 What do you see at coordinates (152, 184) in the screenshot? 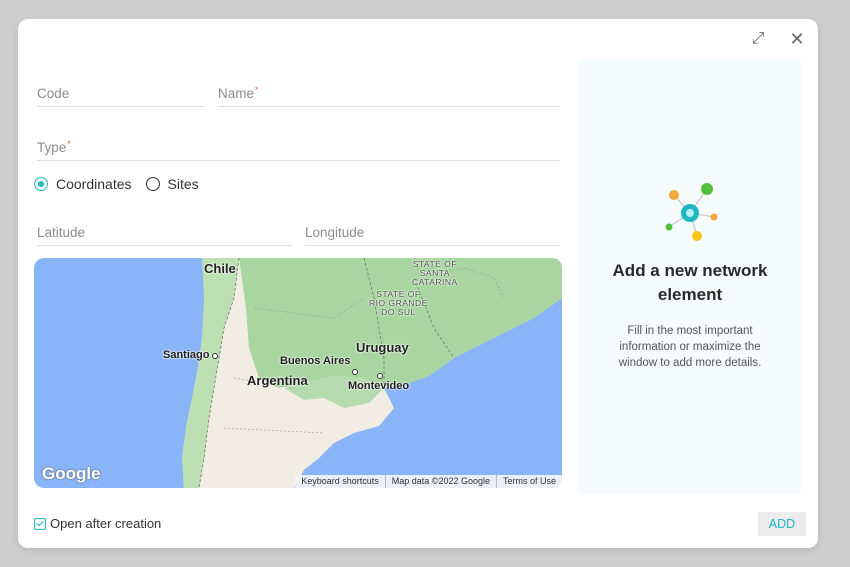
I see `radio-unselected-icon` at bounding box center [152, 184].